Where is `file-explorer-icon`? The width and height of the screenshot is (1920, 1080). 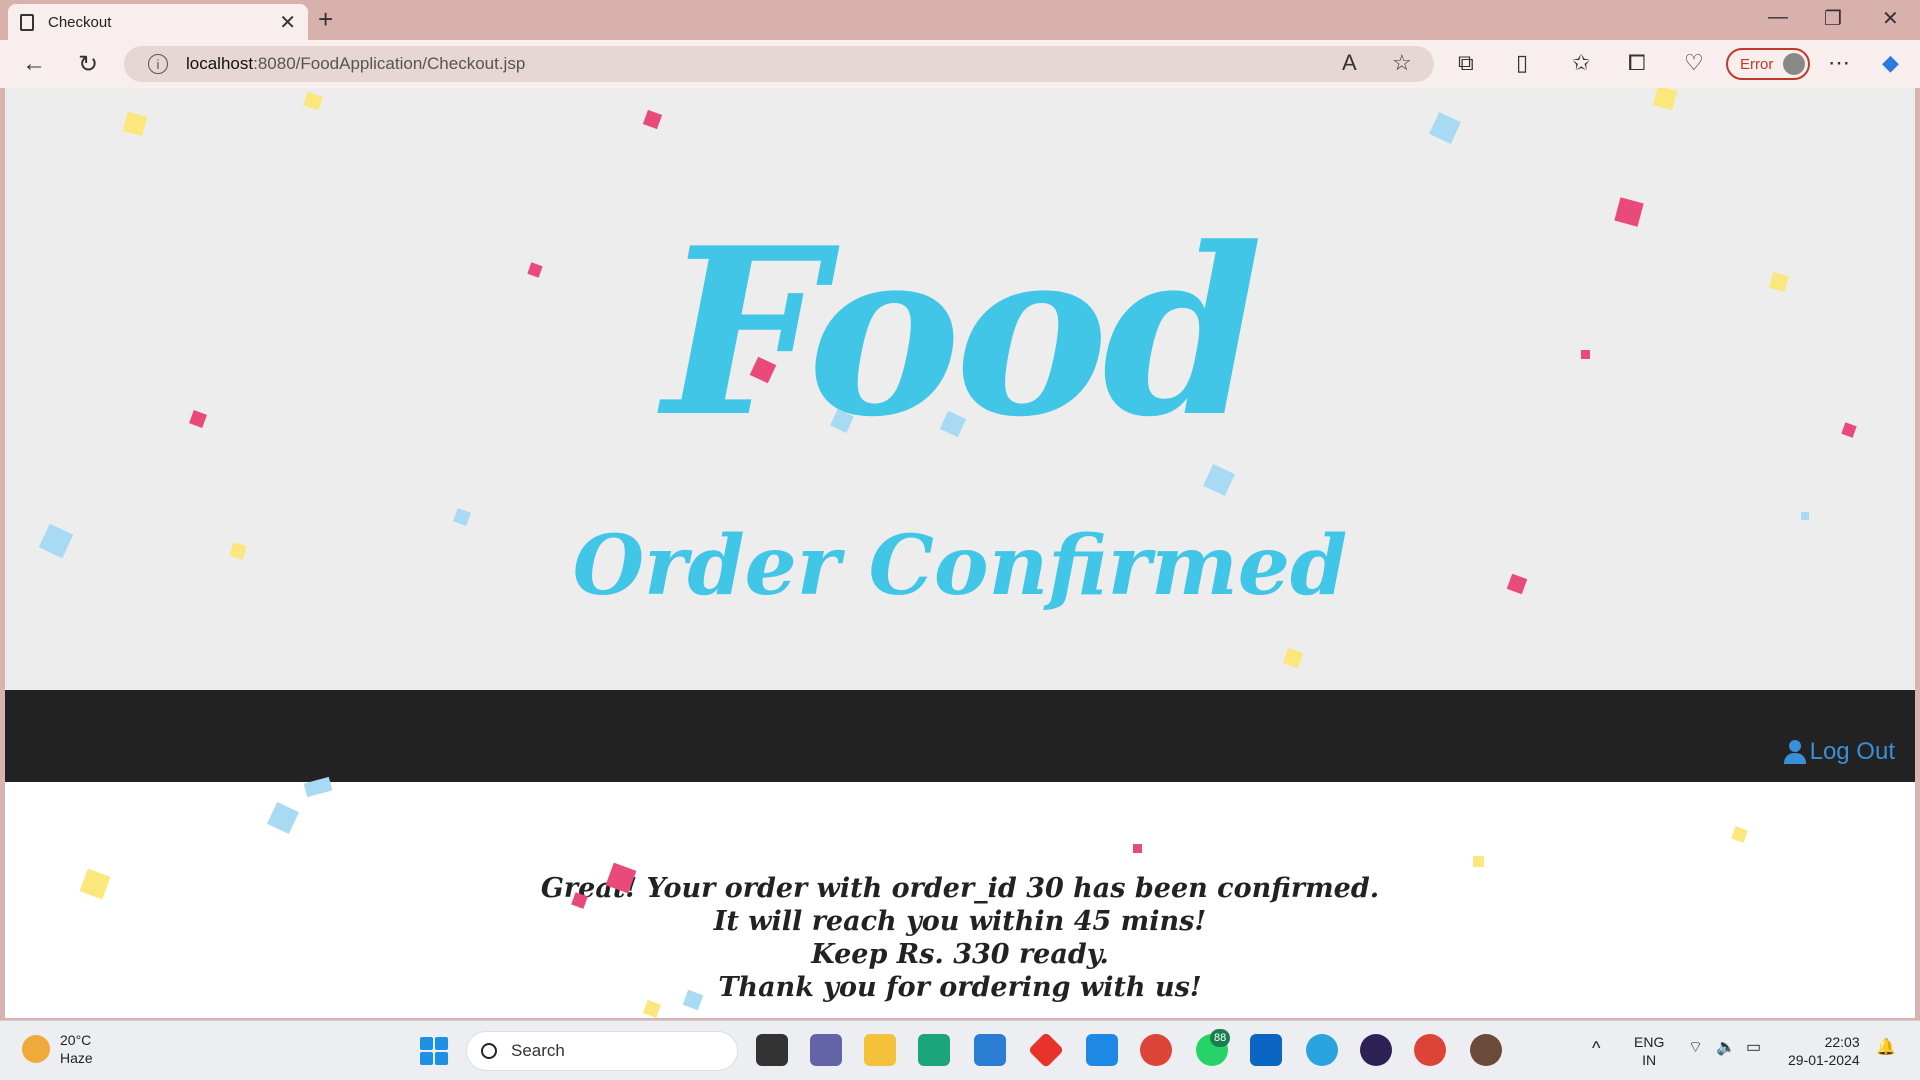 file-explorer-icon is located at coordinates (880, 1050).